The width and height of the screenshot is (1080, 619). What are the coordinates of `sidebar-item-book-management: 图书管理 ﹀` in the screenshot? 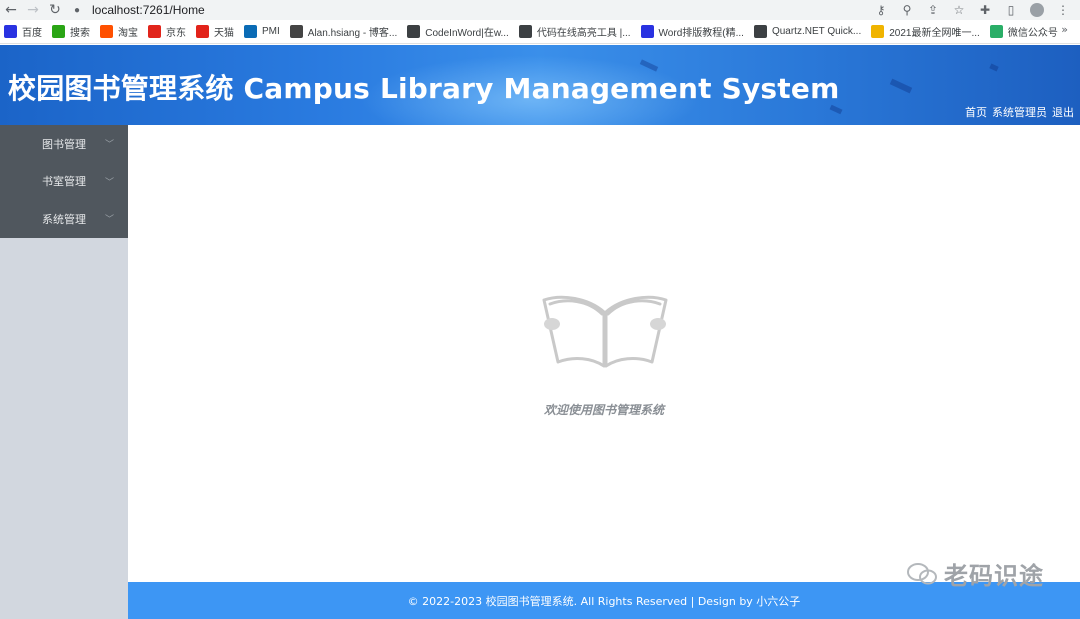 It's located at (64, 144).